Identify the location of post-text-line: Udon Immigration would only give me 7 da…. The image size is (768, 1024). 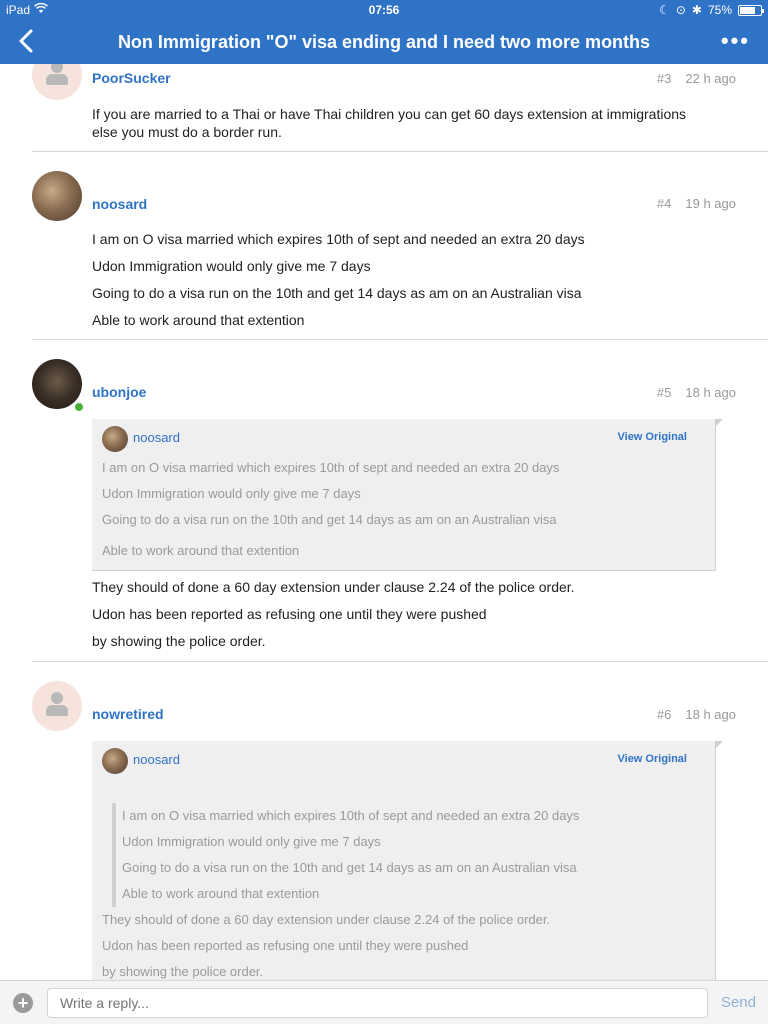
(231, 266).